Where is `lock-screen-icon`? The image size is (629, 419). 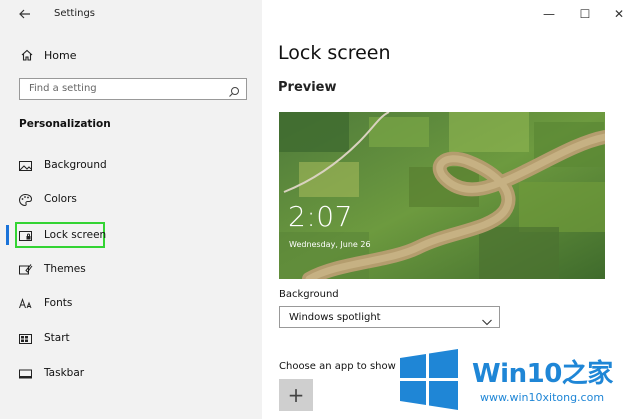 lock-screen-icon is located at coordinates (25, 235).